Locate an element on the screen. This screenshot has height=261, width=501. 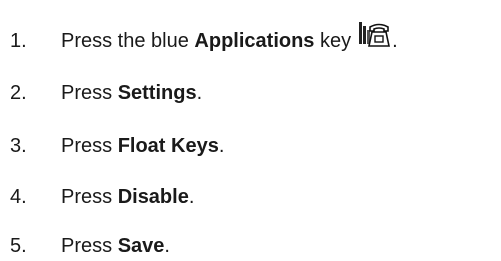
step-2: 2. Press Settings . is located at coordinates (106, 93).